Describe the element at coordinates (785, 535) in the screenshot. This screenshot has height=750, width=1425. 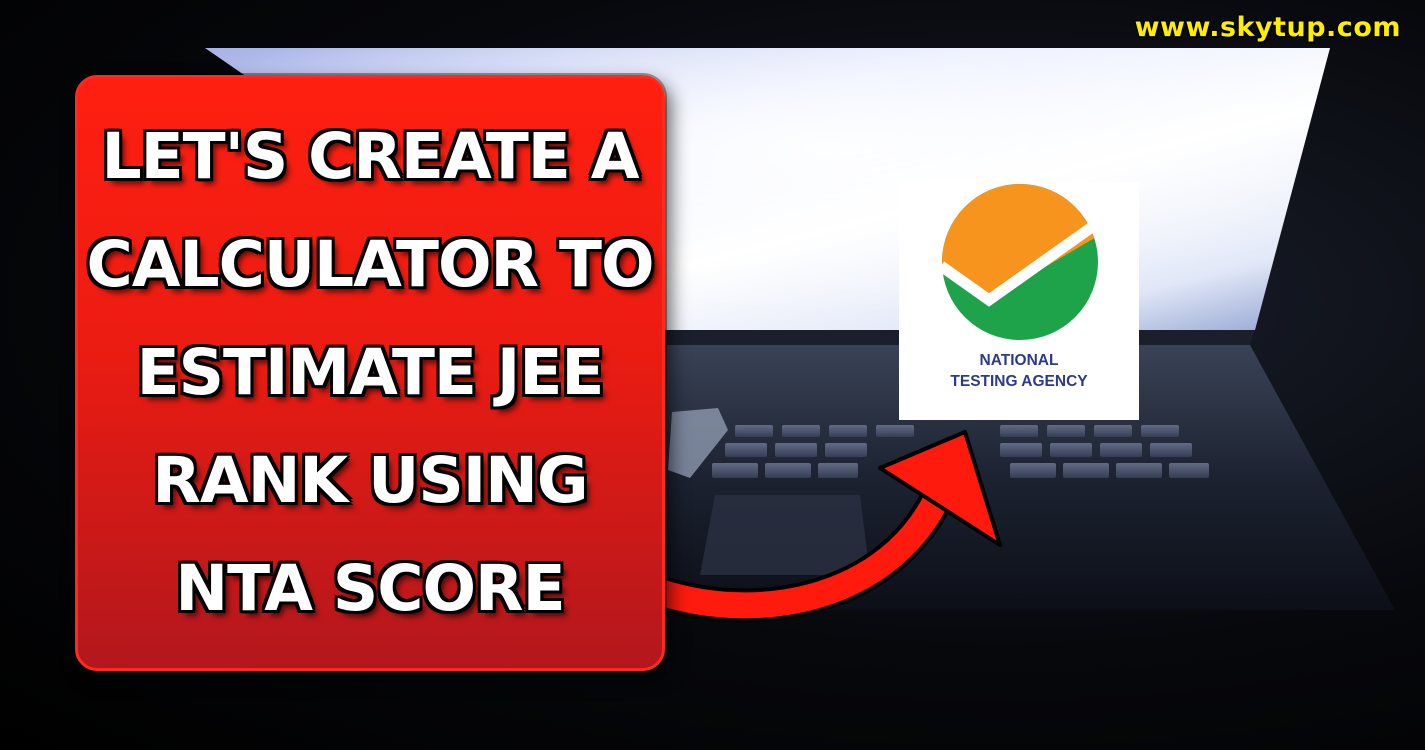
I see `touchpad` at that location.